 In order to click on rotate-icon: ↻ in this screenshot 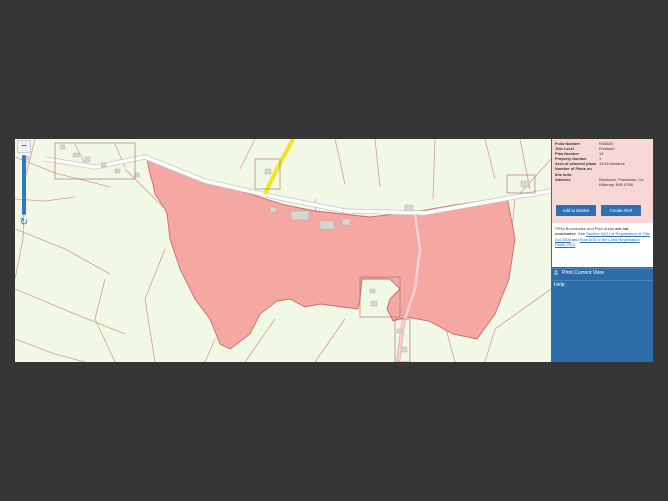, I will do `click(24, 222)`.